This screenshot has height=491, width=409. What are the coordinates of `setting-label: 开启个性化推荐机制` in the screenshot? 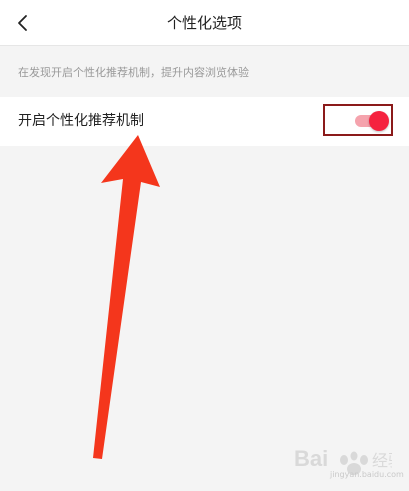 It's located at (81, 121).